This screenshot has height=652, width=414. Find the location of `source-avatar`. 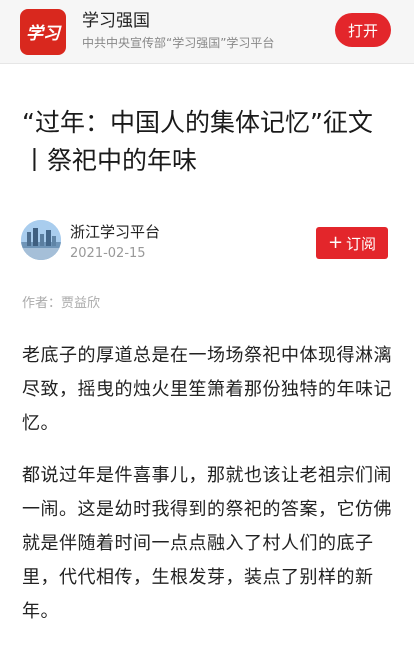

source-avatar is located at coordinates (41, 240).